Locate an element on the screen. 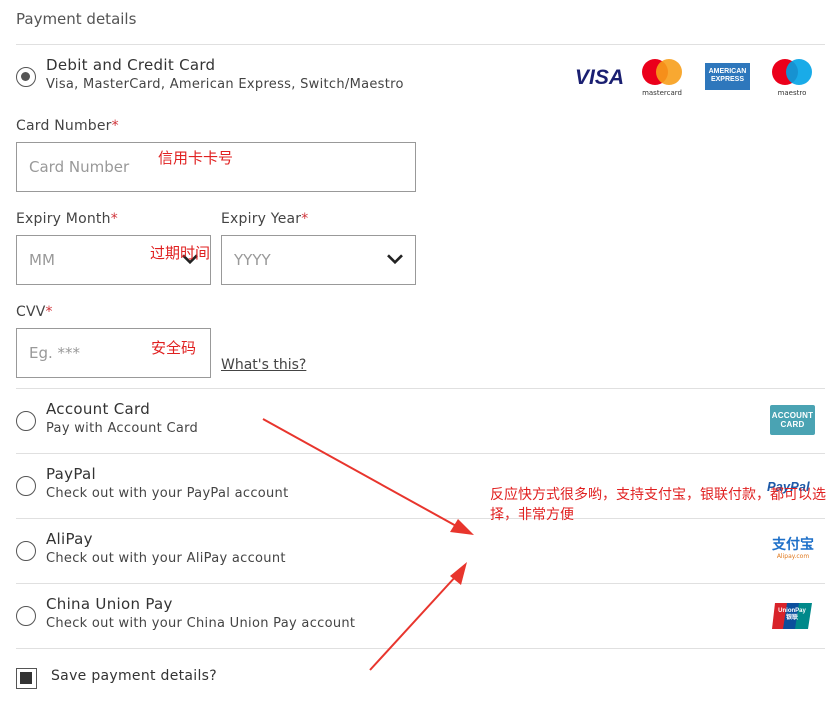 The width and height of the screenshot is (835, 705). arrow-line-upper is located at coordinates (360, 473).